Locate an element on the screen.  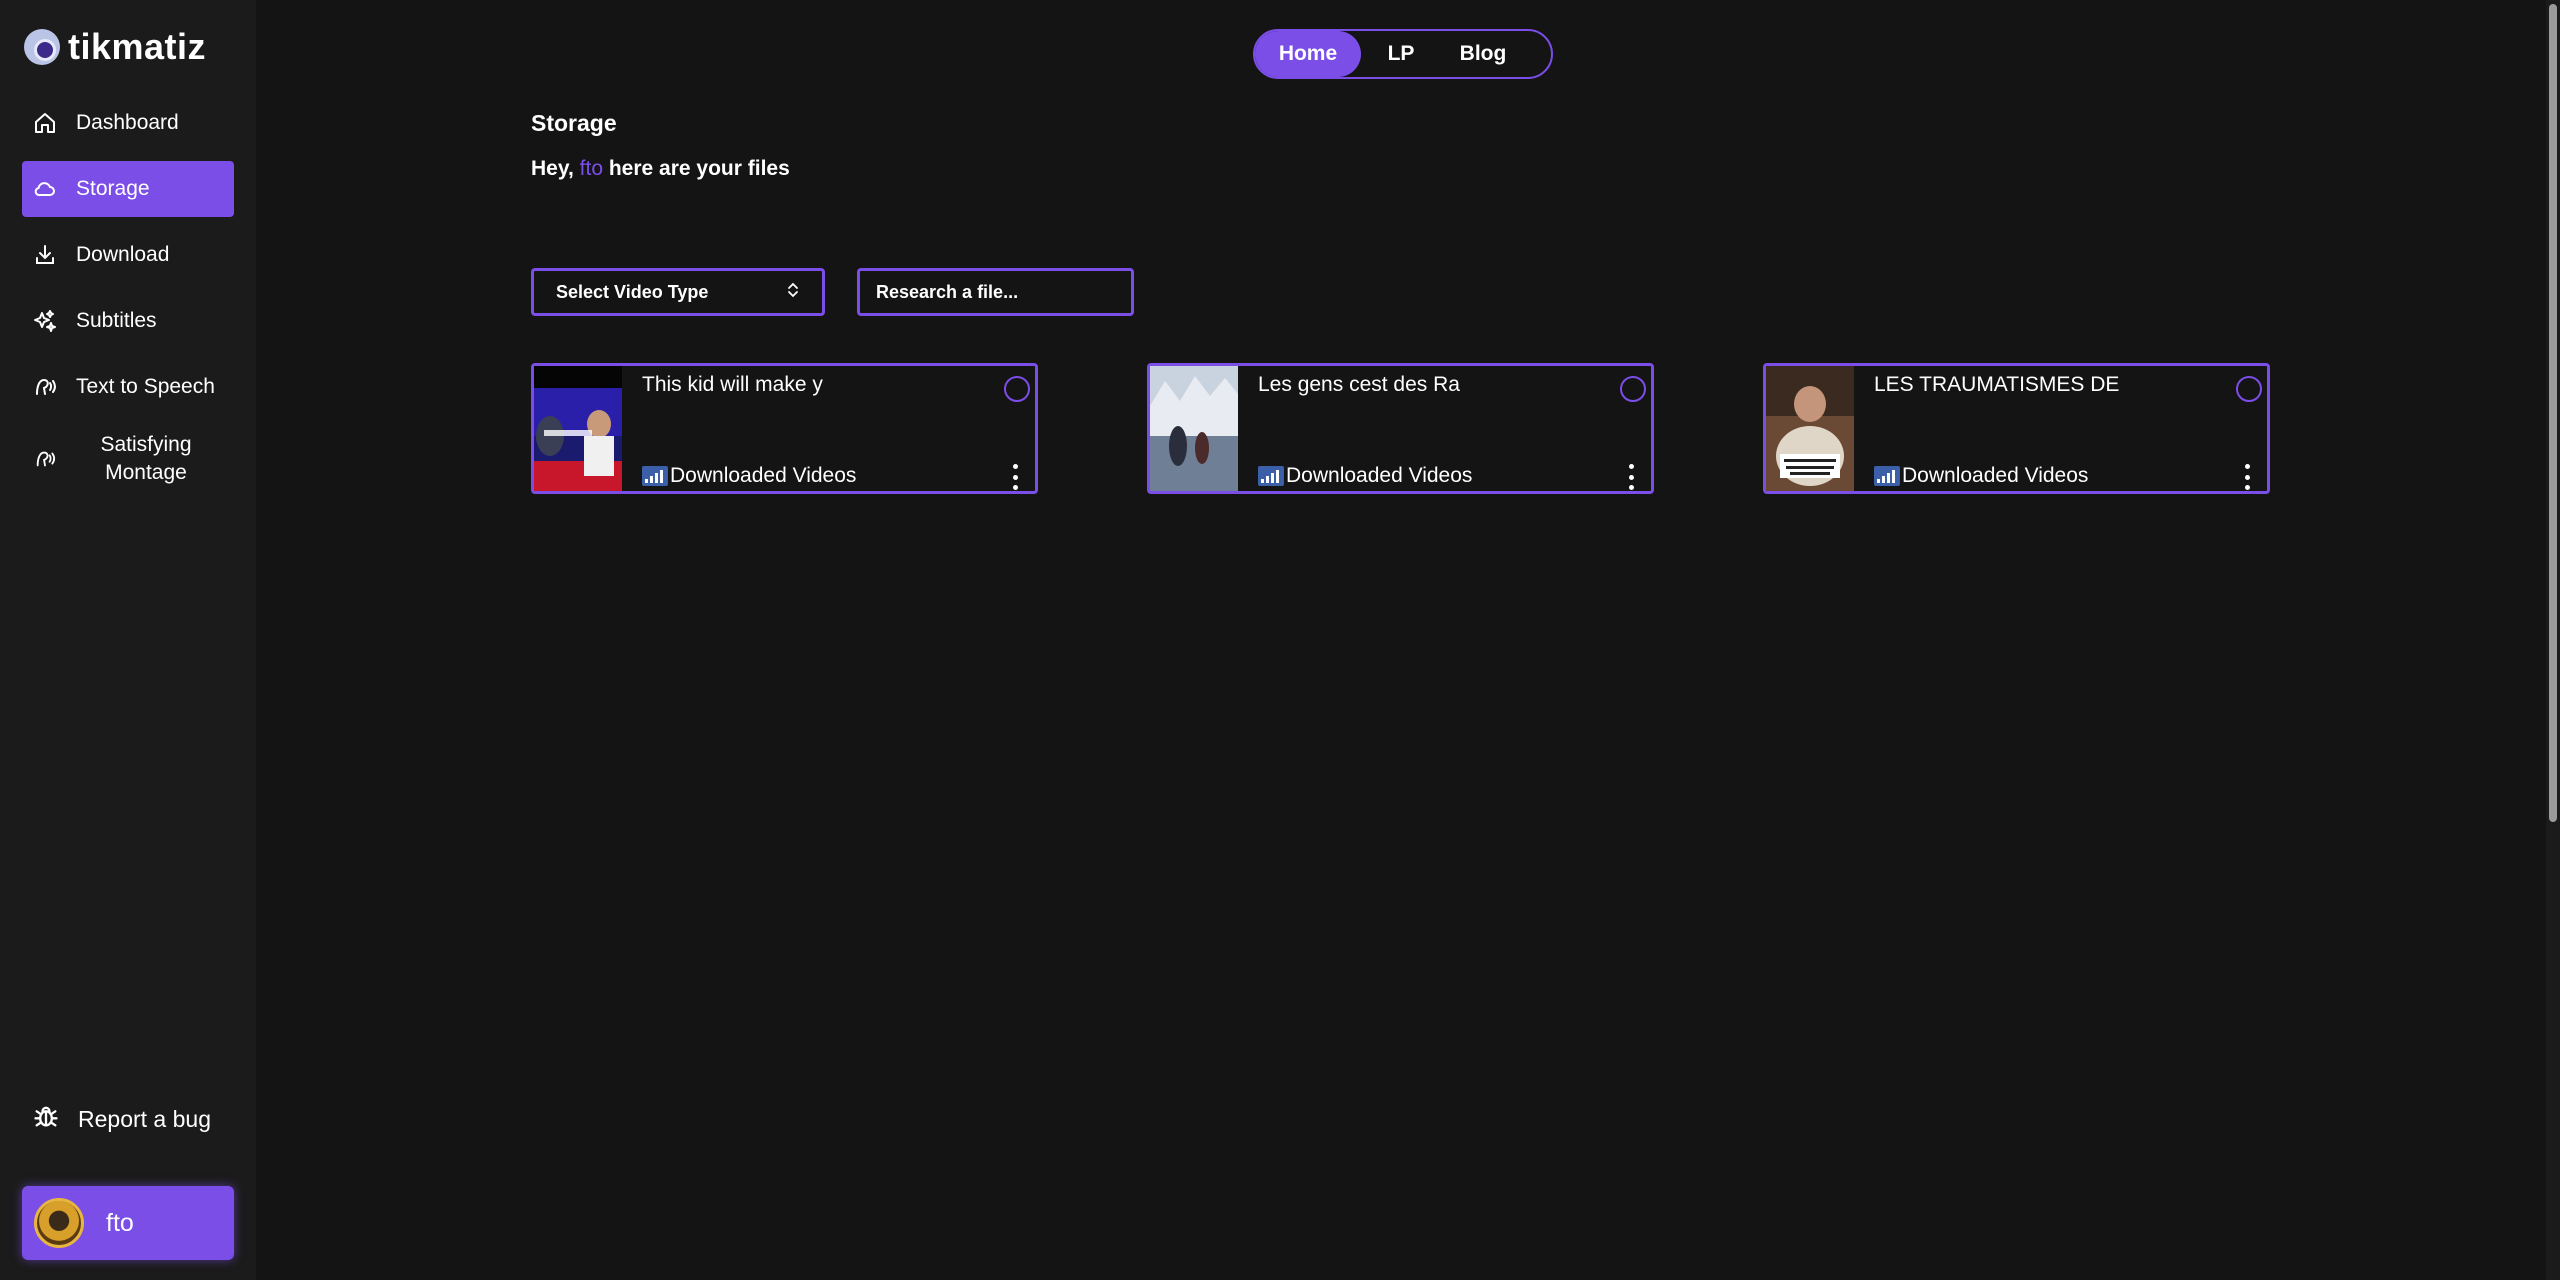
sidebar-item-label: Download is located at coordinates (123, 254).